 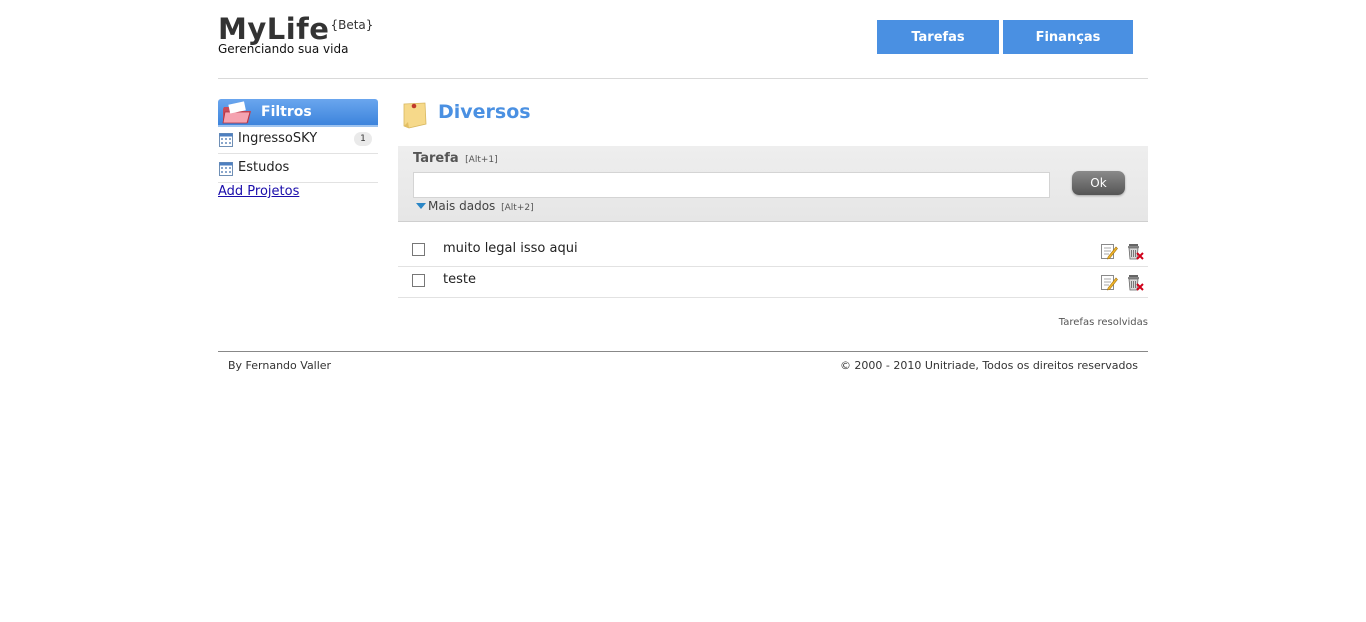 What do you see at coordinates (280, 365) in the screenshot?
I see `footer-author: By Fernando Valler` at bounding box center [280, 365].